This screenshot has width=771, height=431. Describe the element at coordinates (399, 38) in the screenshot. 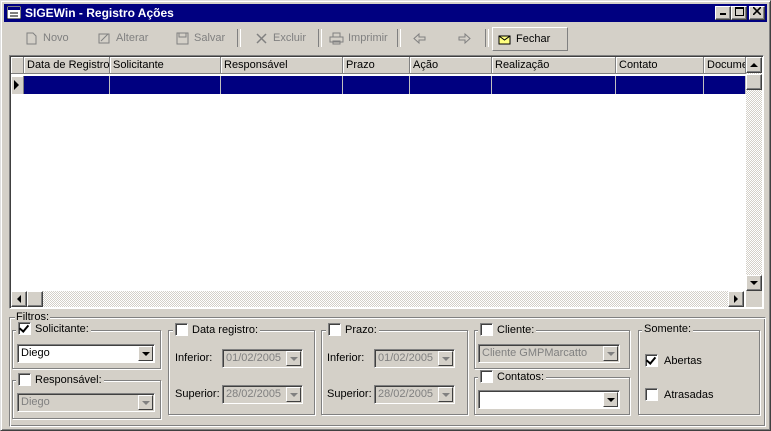

I see `toolbar-separator` at that location.